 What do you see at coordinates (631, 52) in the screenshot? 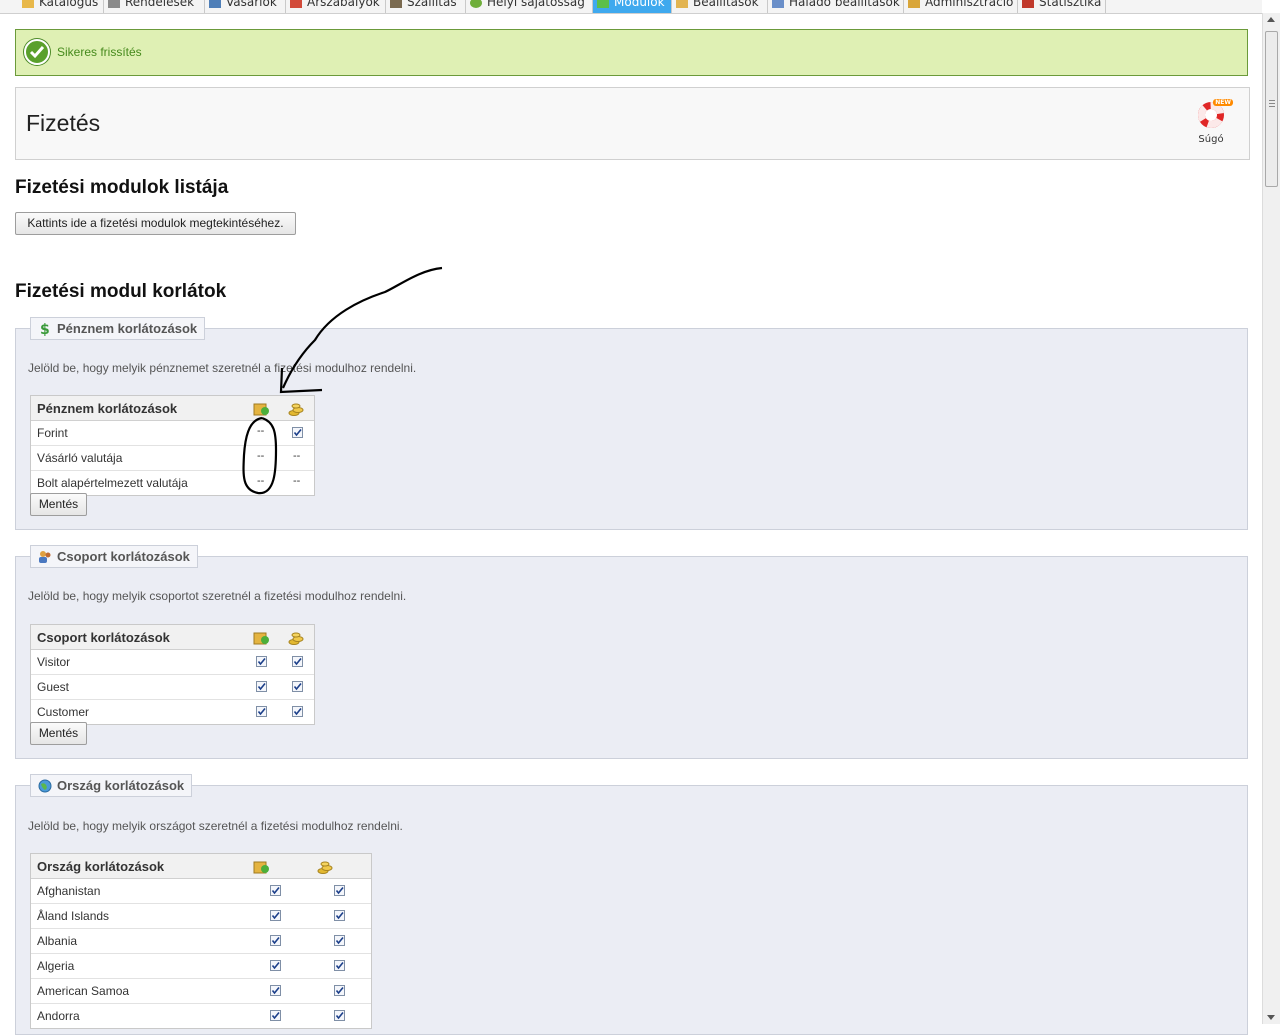
I see `success-message: Sikeres frissítés` at bounding box center [631, 52].